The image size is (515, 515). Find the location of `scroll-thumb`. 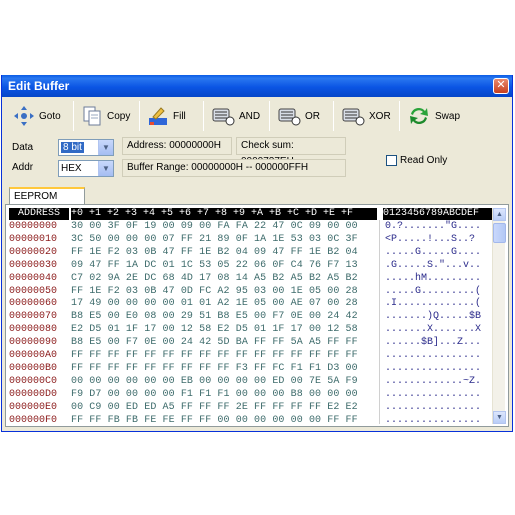

scroll-thumb is located at coordinates (499, 233).